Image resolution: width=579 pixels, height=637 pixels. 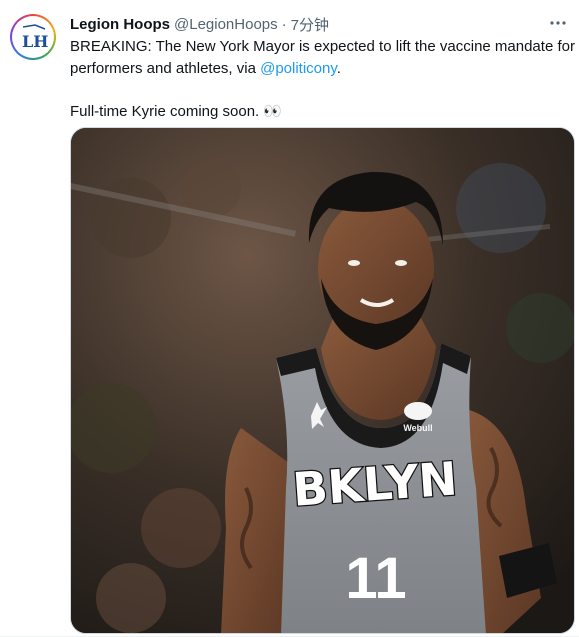 I want to click on tweet-header: Legion Hoops @LegionHoops · 7分钟, so click(x=314, y=24).